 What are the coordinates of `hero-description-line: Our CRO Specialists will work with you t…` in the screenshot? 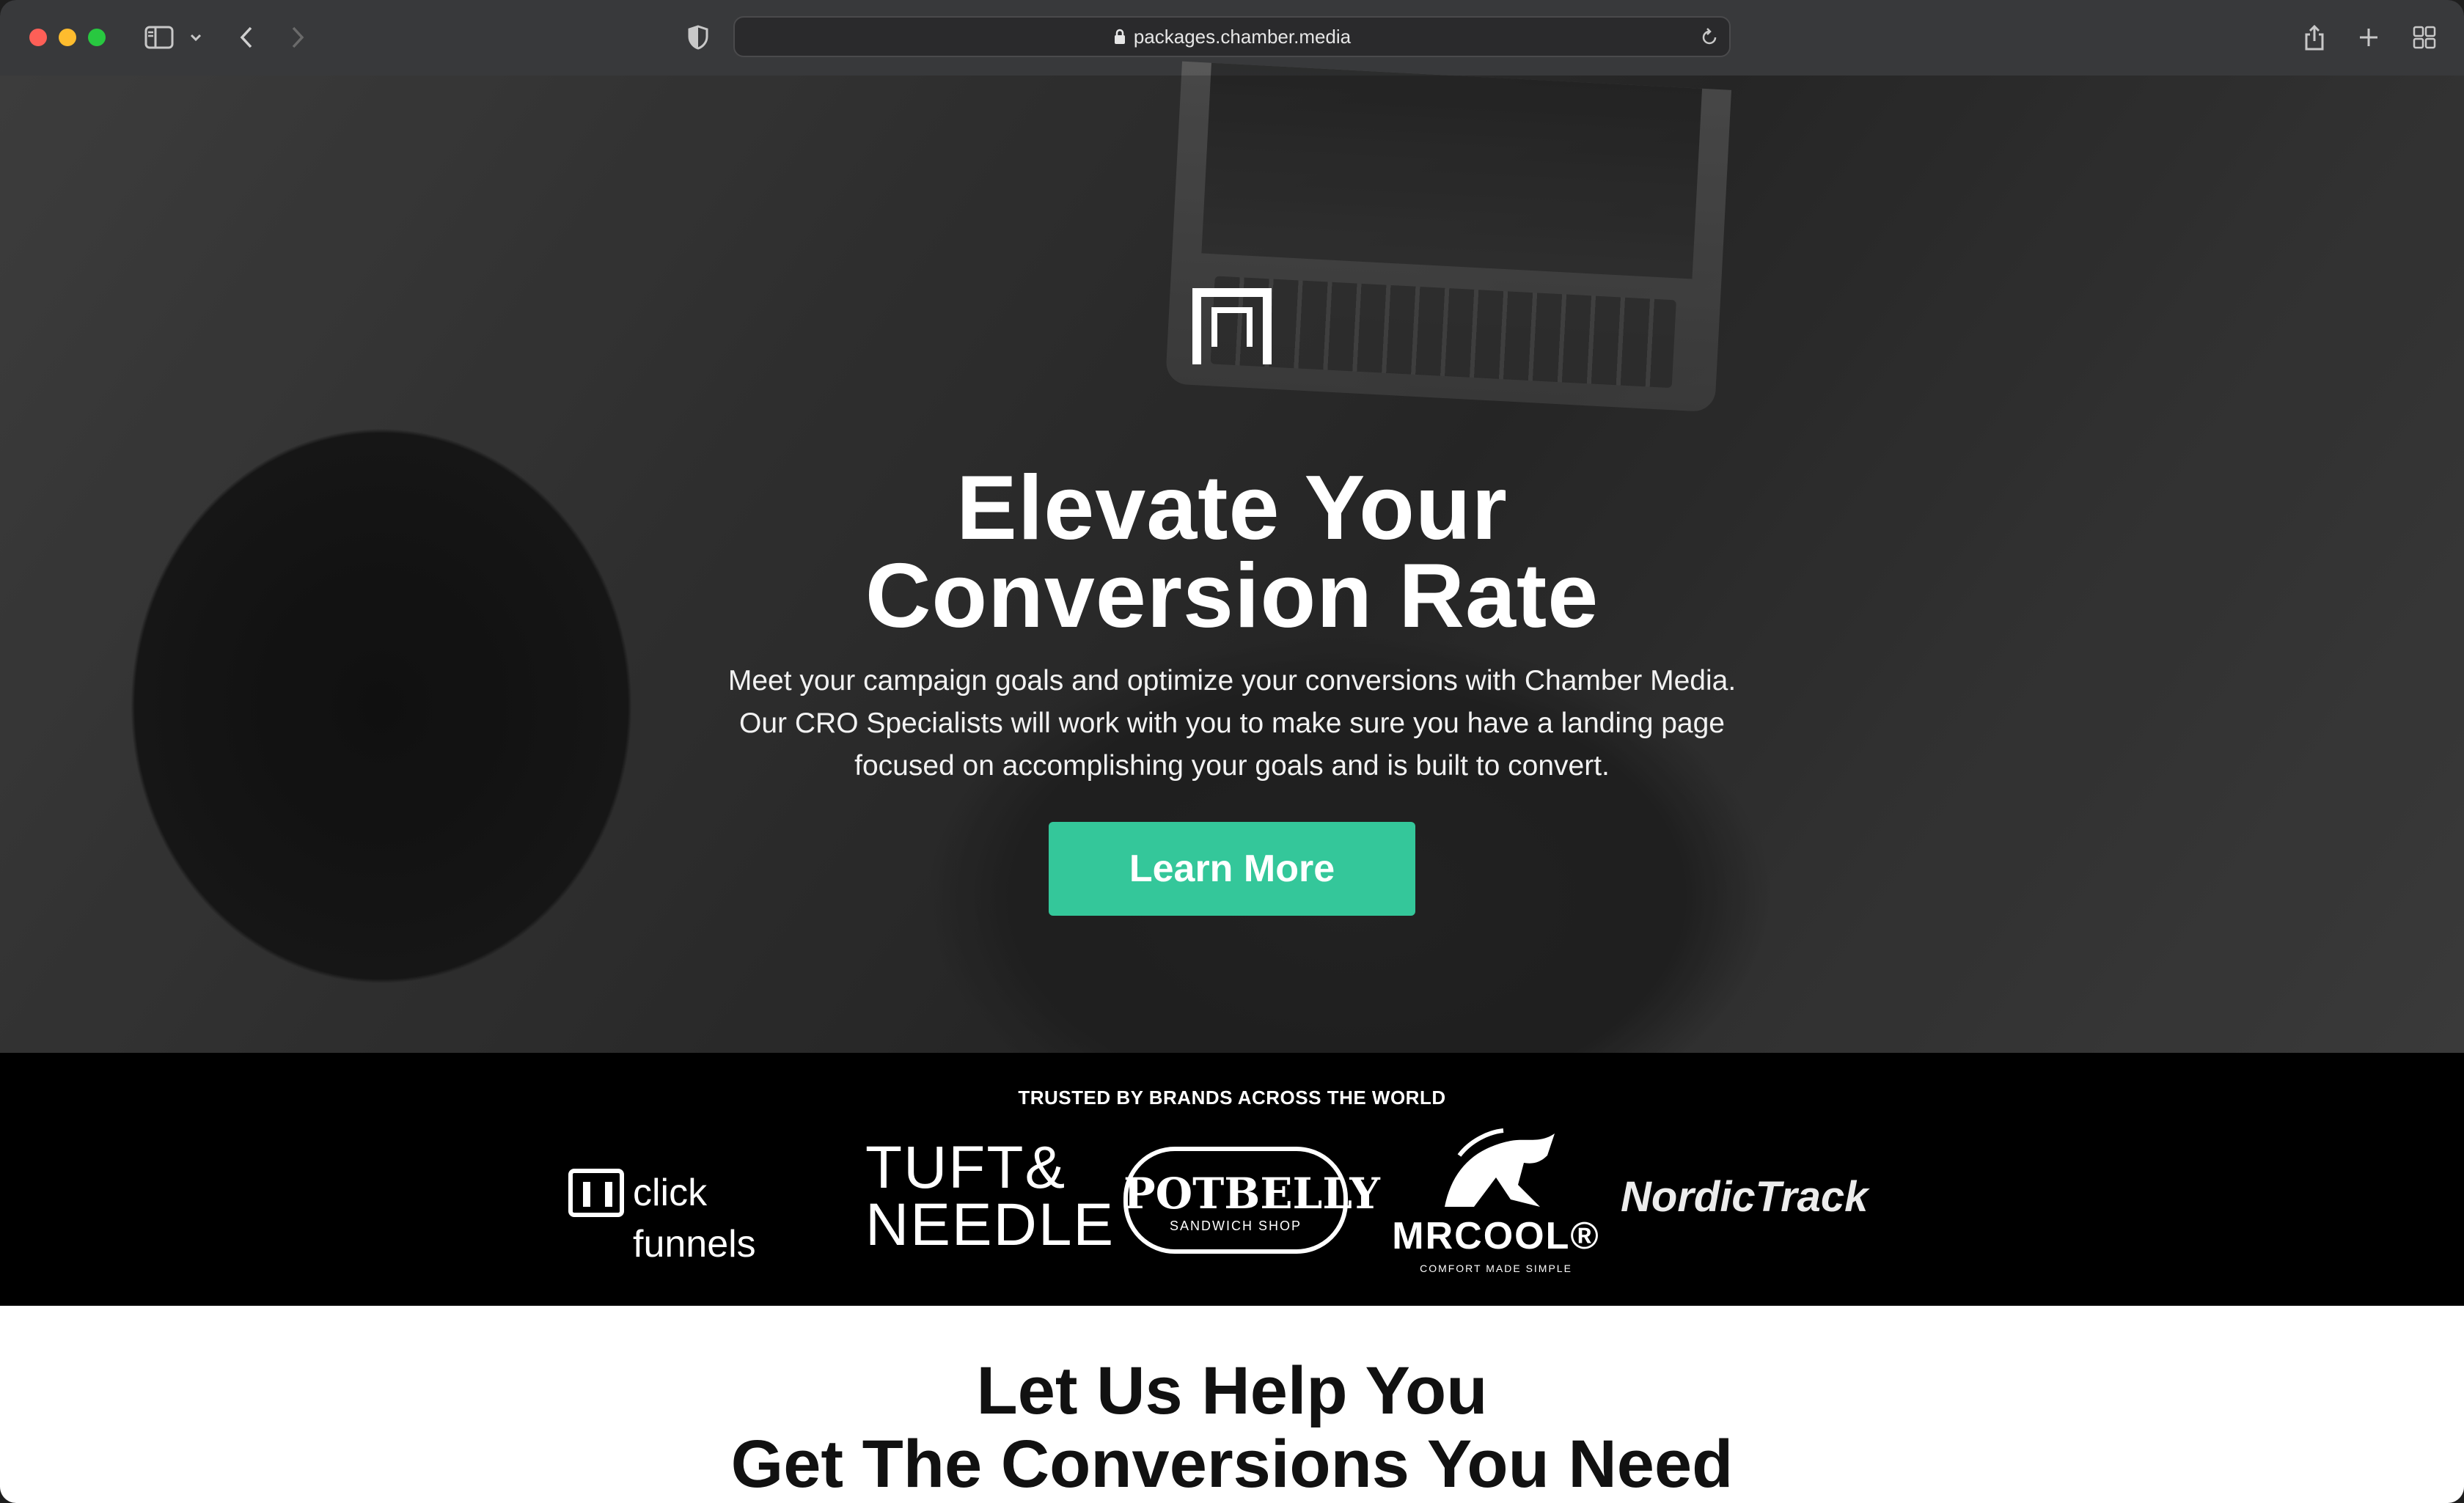 It's located at (1232, 723).